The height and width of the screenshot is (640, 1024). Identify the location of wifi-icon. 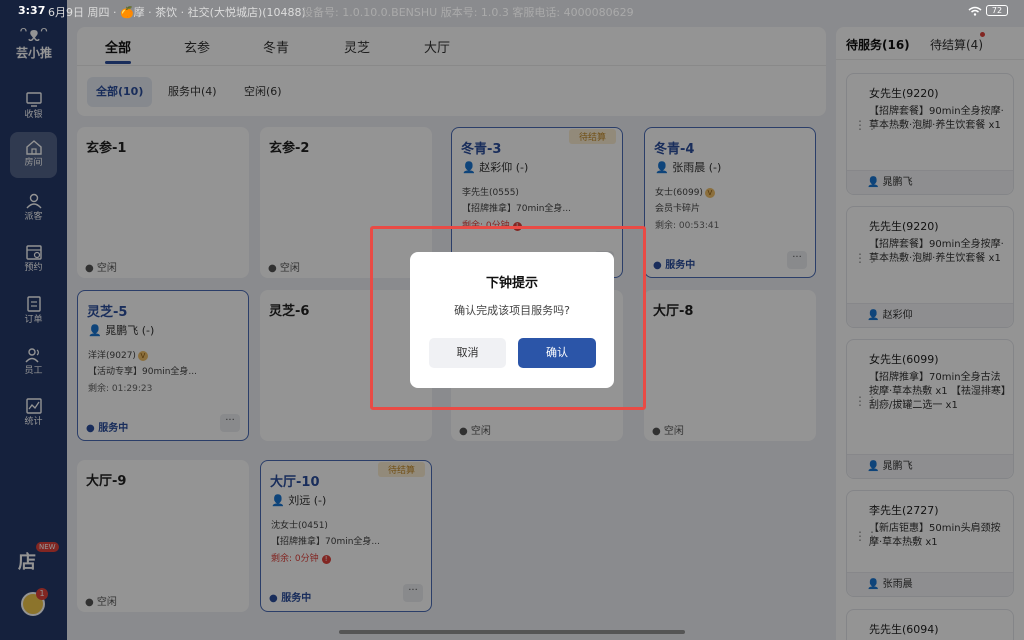
(975, 11).